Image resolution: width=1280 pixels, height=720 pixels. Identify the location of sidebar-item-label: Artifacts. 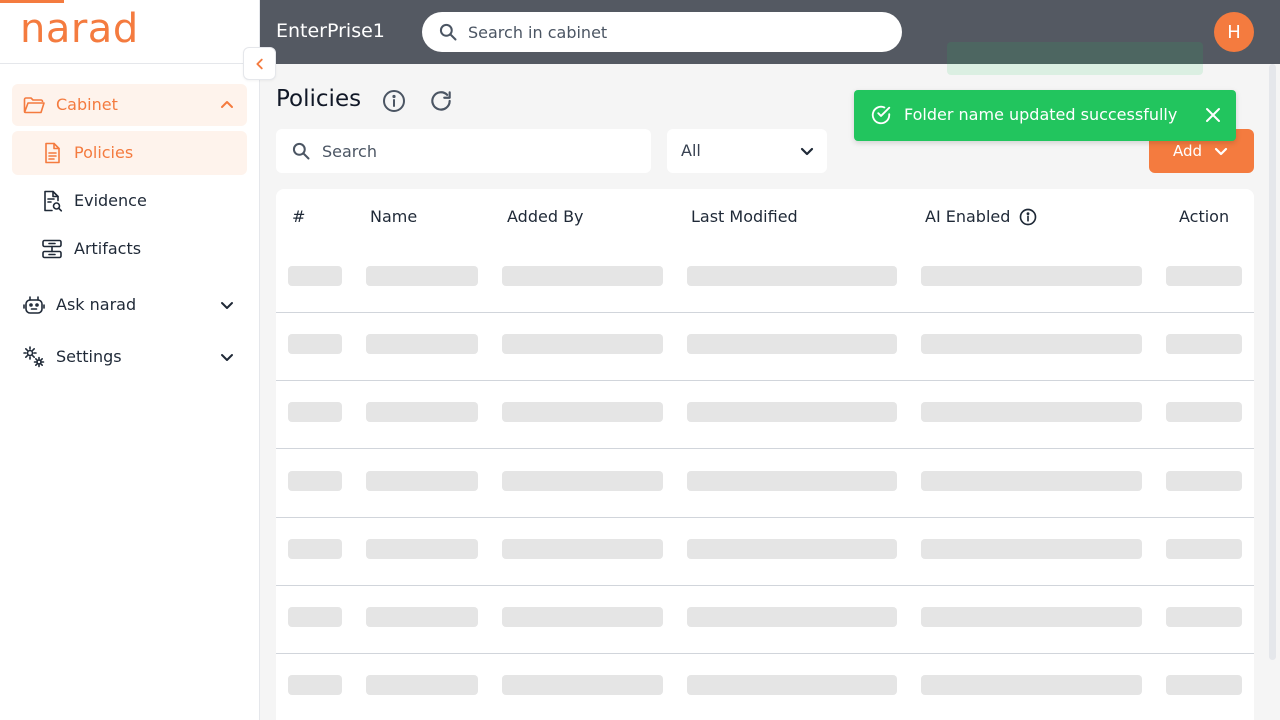
(108, 248).